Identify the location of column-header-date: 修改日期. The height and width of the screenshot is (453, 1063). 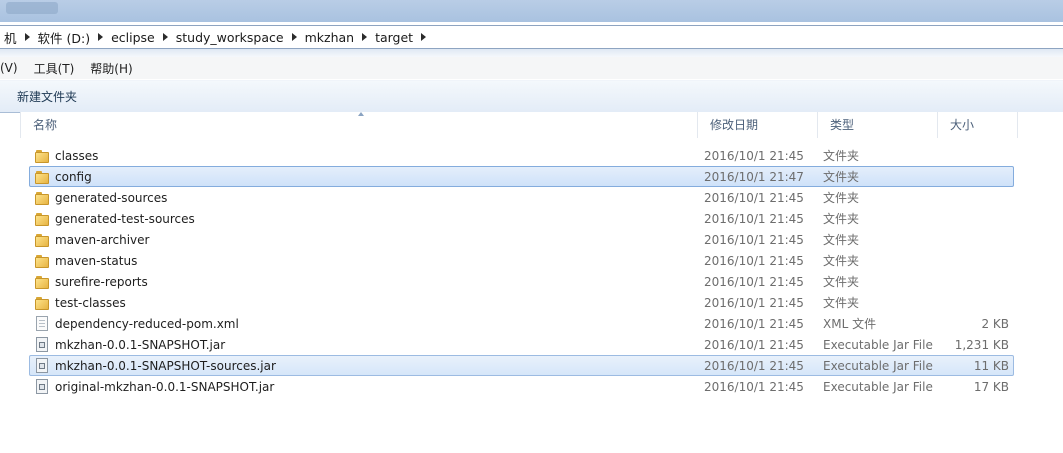
(758, 125).